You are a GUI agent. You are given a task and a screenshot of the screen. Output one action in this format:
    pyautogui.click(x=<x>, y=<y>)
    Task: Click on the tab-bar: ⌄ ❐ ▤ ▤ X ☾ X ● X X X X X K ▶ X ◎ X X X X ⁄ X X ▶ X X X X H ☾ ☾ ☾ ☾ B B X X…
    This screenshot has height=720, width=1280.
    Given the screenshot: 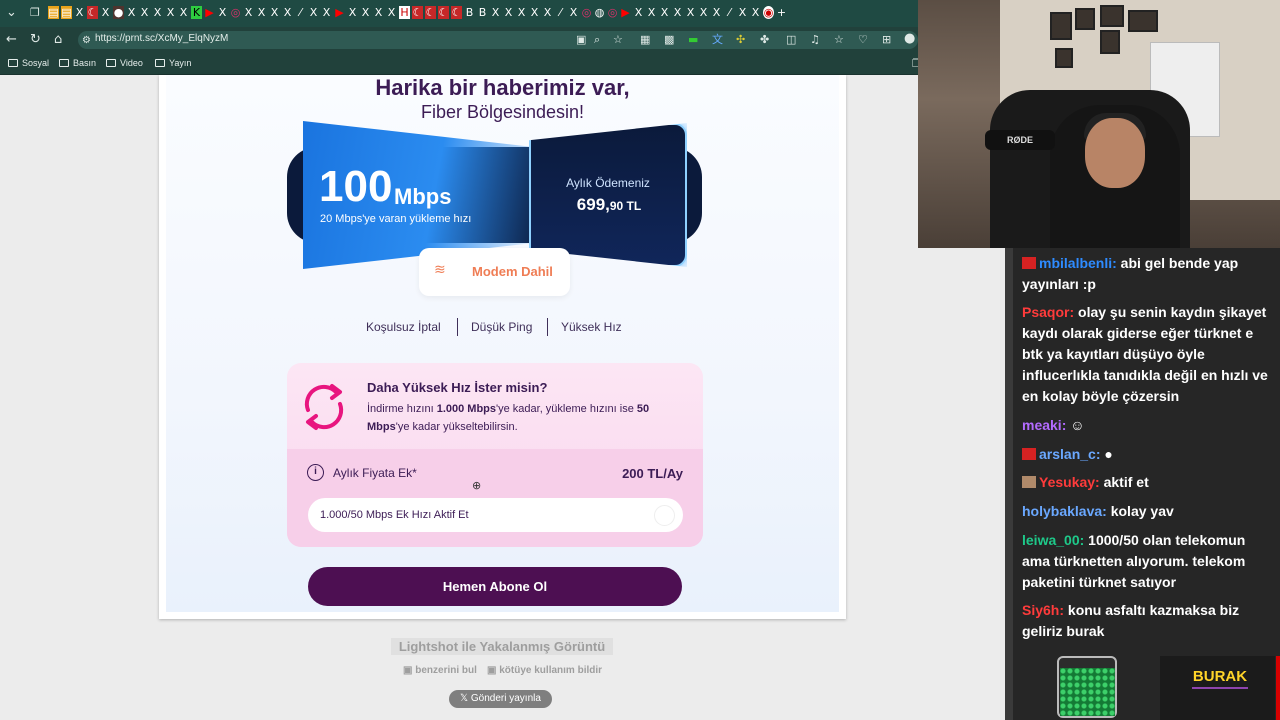 What is the action you would take?
    pyautogui.click(x=459, y=13)
    